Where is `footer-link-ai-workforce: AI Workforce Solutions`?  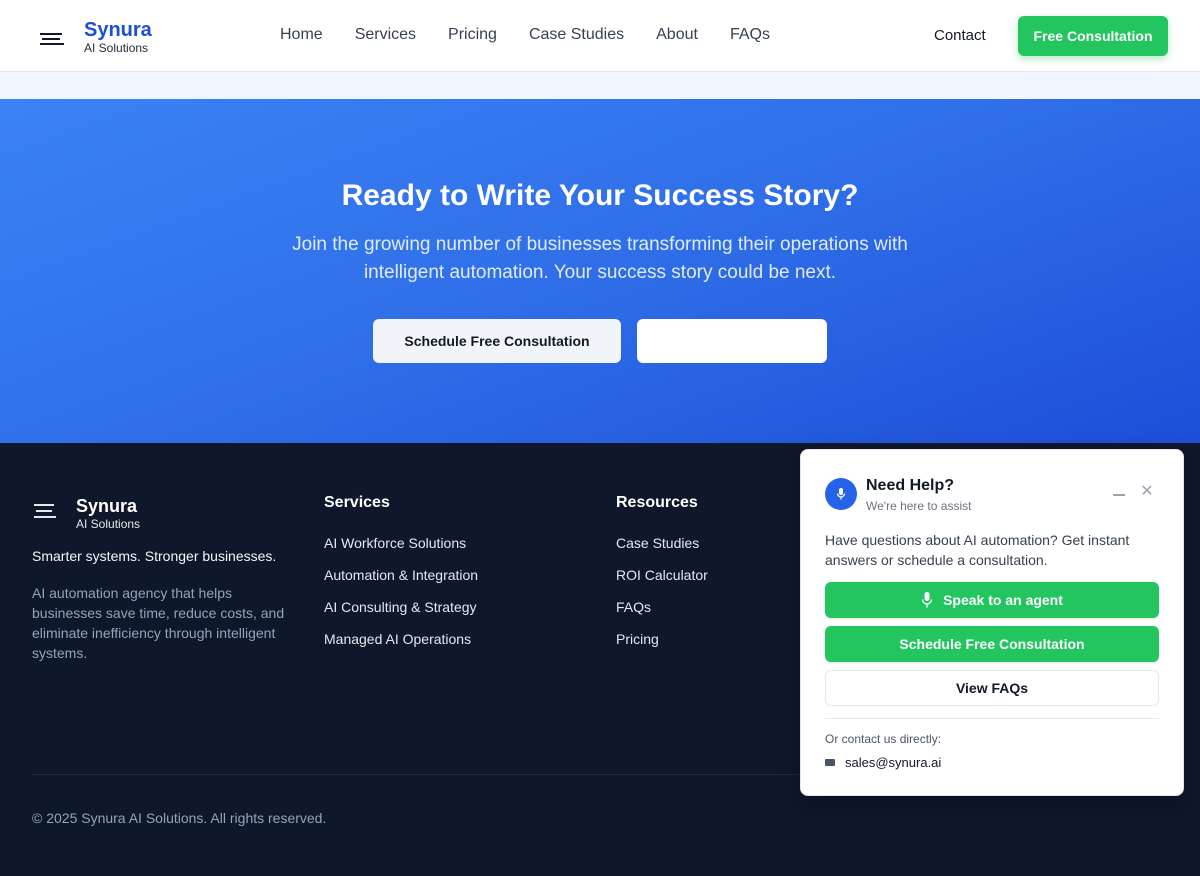 footer-link-ai-workforce: AI Workforce Solutions is located at coordinates (401, 543).